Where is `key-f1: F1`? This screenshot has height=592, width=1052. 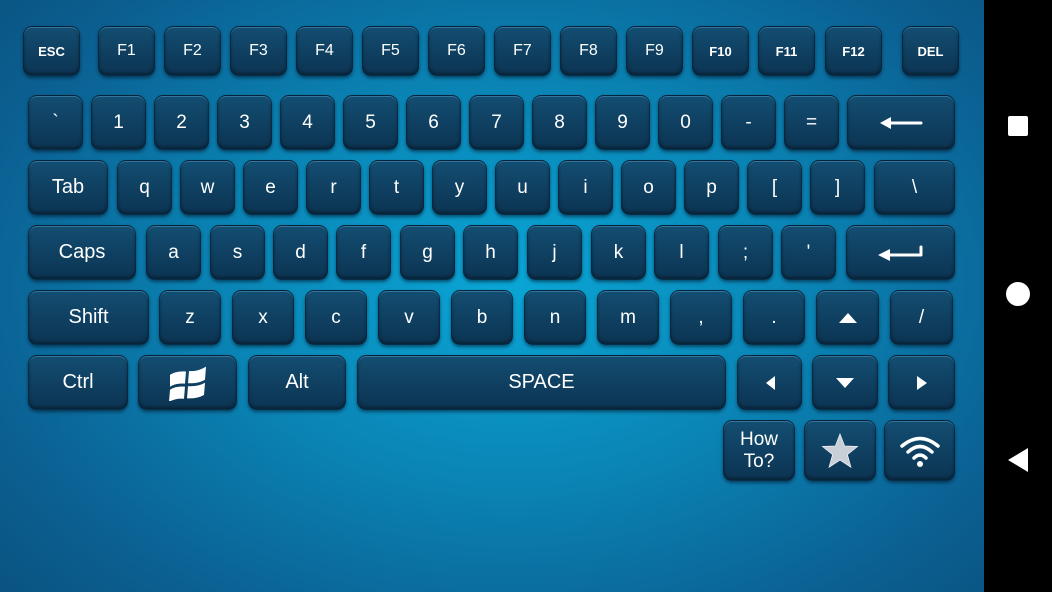
key-f1: F1 is located at coordinates (126, 51).